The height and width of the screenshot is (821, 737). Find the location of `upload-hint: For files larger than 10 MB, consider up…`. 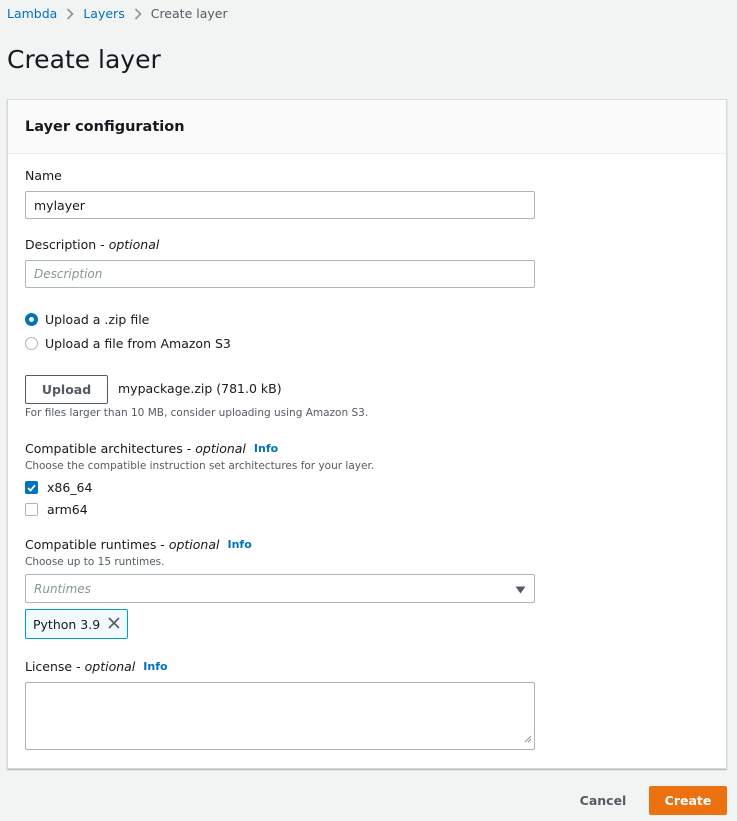

upload-hint: For files larger than 10 MB, consider up… is located at coordinates (197, 413).